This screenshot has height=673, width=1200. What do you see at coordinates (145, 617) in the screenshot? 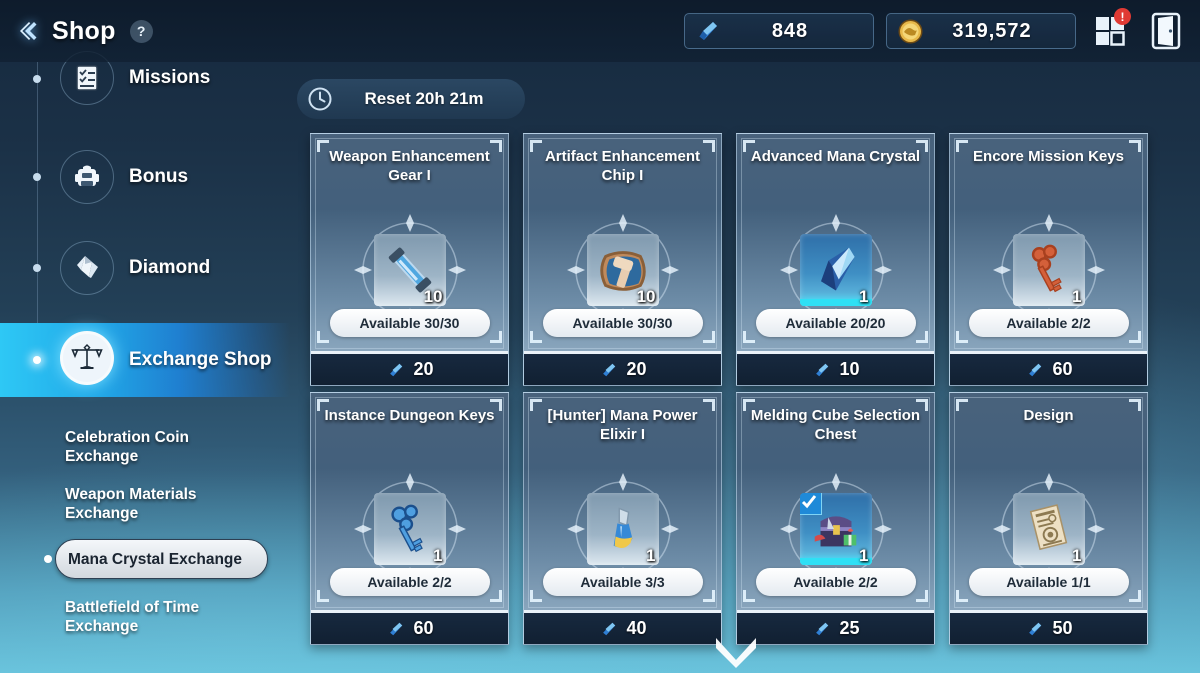
I see `sidebar-subitem-battlefield-of-time-exchange: Battlefield of Time Exchange` at bounding box center [145, 617].